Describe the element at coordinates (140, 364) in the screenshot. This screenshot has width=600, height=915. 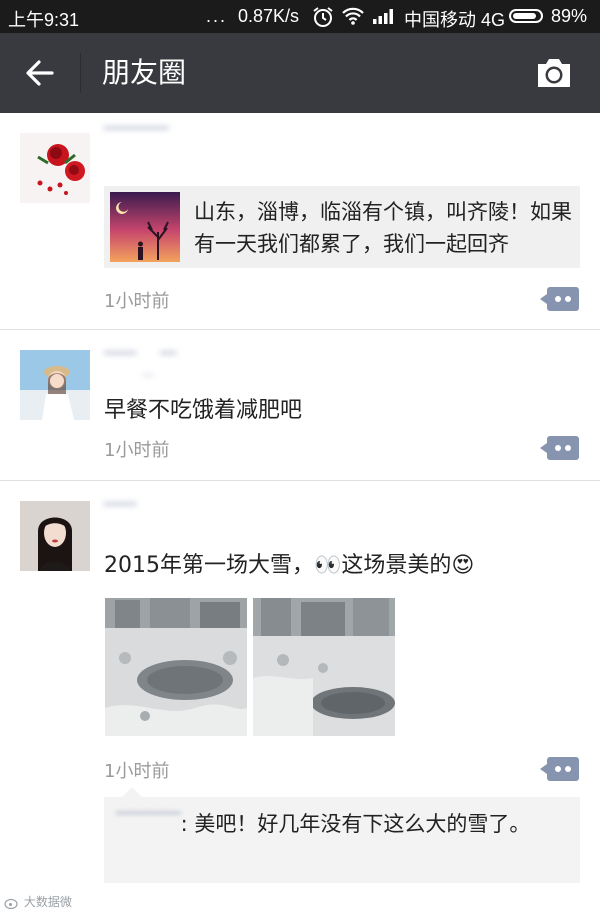
I see `username: ▔▔ _ ▔` at that location.